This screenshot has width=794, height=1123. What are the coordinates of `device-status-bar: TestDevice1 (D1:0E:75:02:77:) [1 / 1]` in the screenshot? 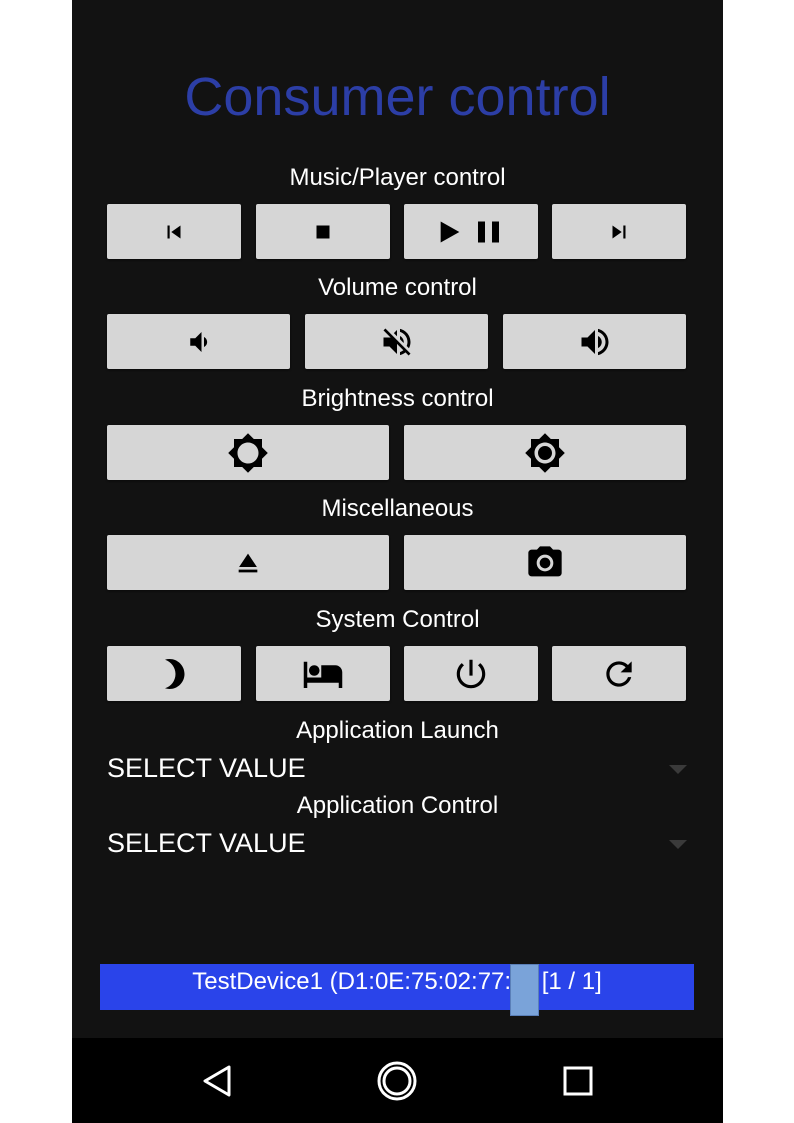 It's located at (397, 990).